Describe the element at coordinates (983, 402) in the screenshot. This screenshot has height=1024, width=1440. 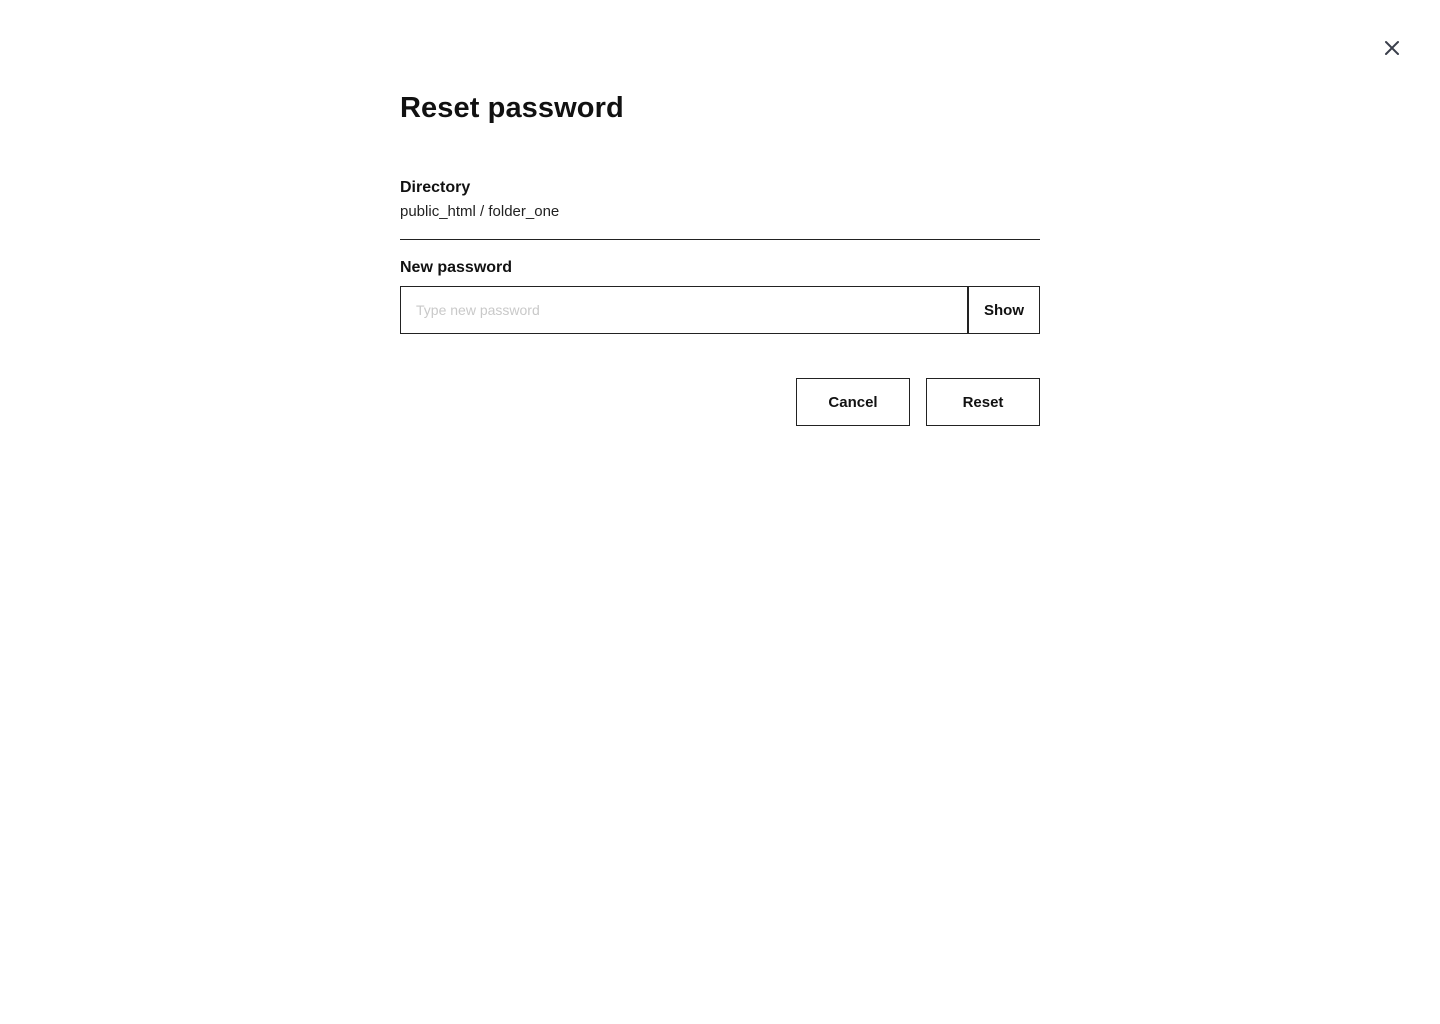
I see `reset-button: Reset` at that location.